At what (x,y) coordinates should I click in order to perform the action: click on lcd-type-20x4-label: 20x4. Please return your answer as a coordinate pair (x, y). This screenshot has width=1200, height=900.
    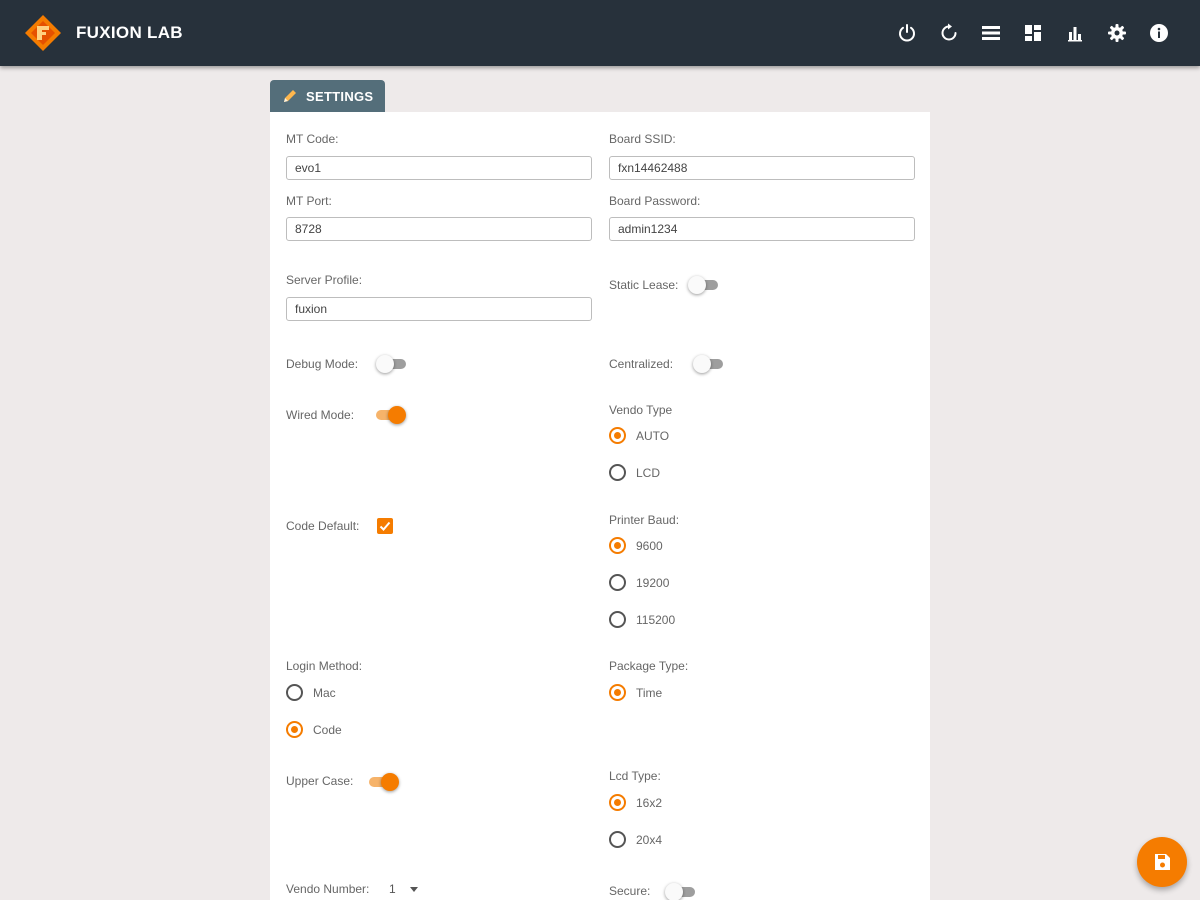
    Looking at the image, I should click on (649, 839).